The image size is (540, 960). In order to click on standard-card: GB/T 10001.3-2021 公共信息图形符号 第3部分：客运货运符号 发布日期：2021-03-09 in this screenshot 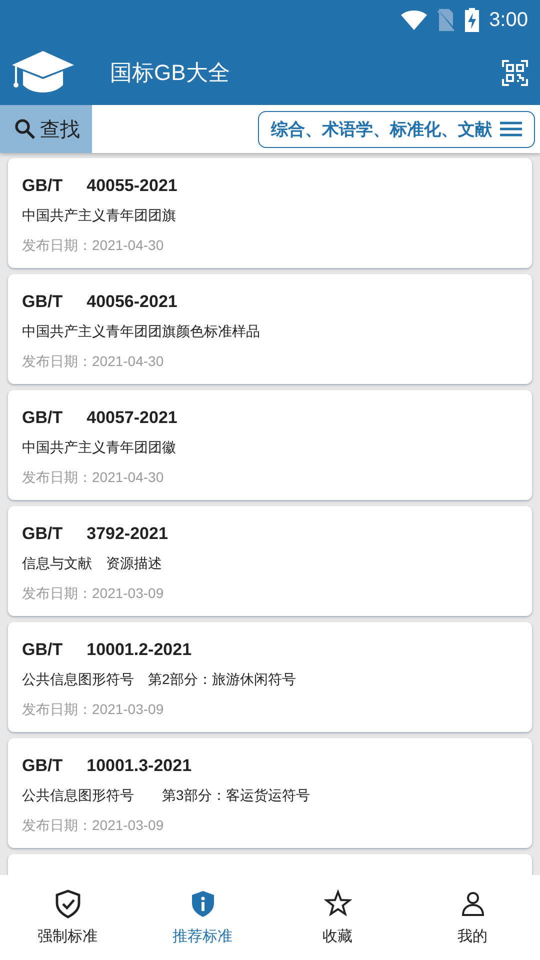, I will do `click(270, 793)`.